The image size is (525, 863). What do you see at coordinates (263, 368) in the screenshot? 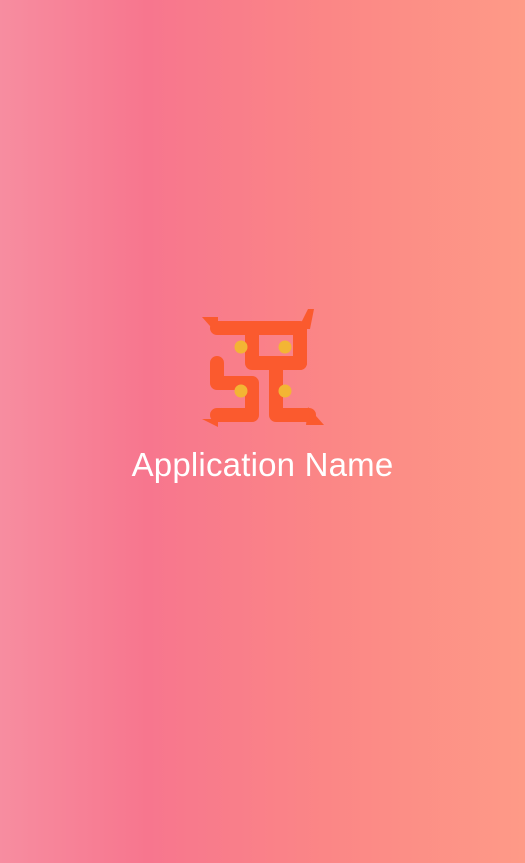
I see `swastika-icon` at bounding box center [263, 368].